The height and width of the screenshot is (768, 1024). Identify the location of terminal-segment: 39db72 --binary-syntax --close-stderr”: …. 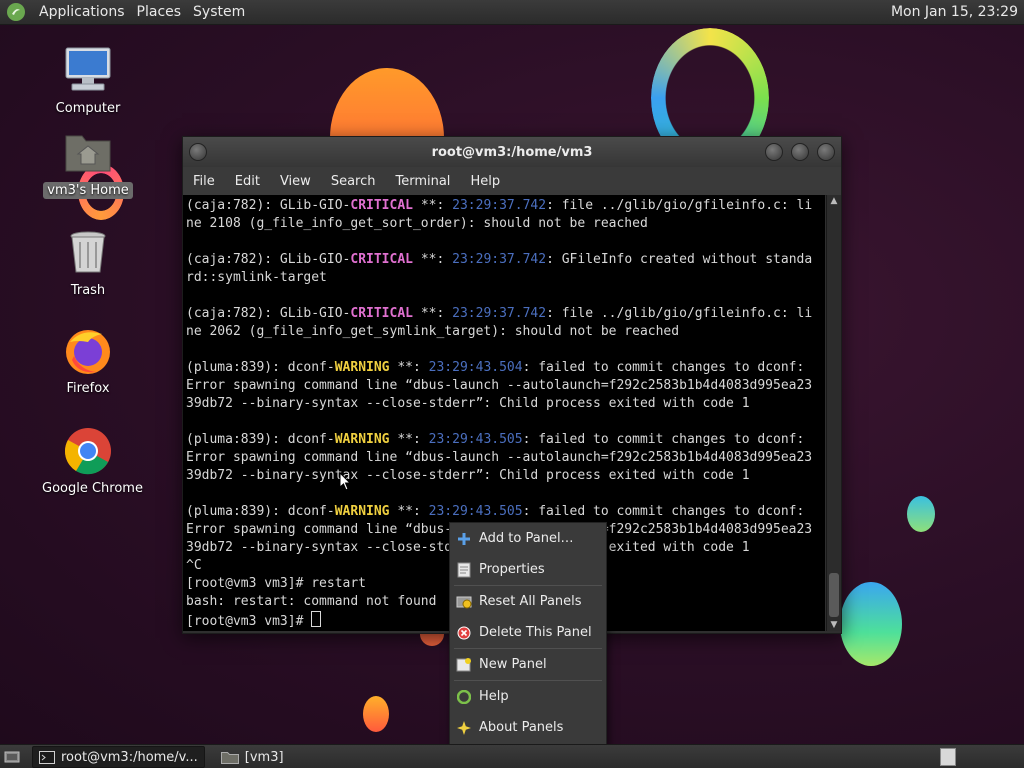
(468, 475).